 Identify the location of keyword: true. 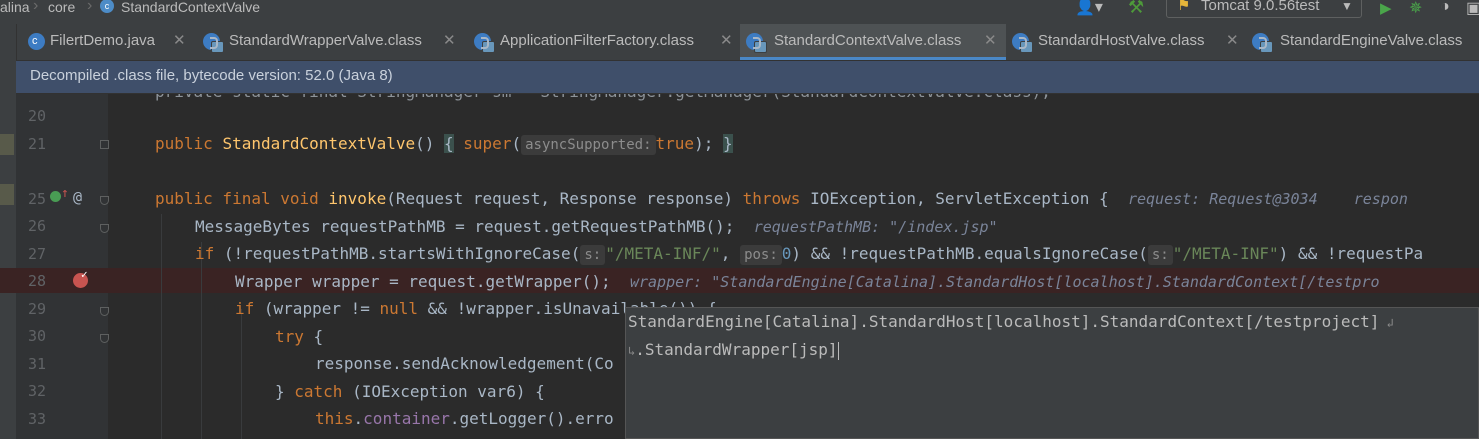
(675, 143).